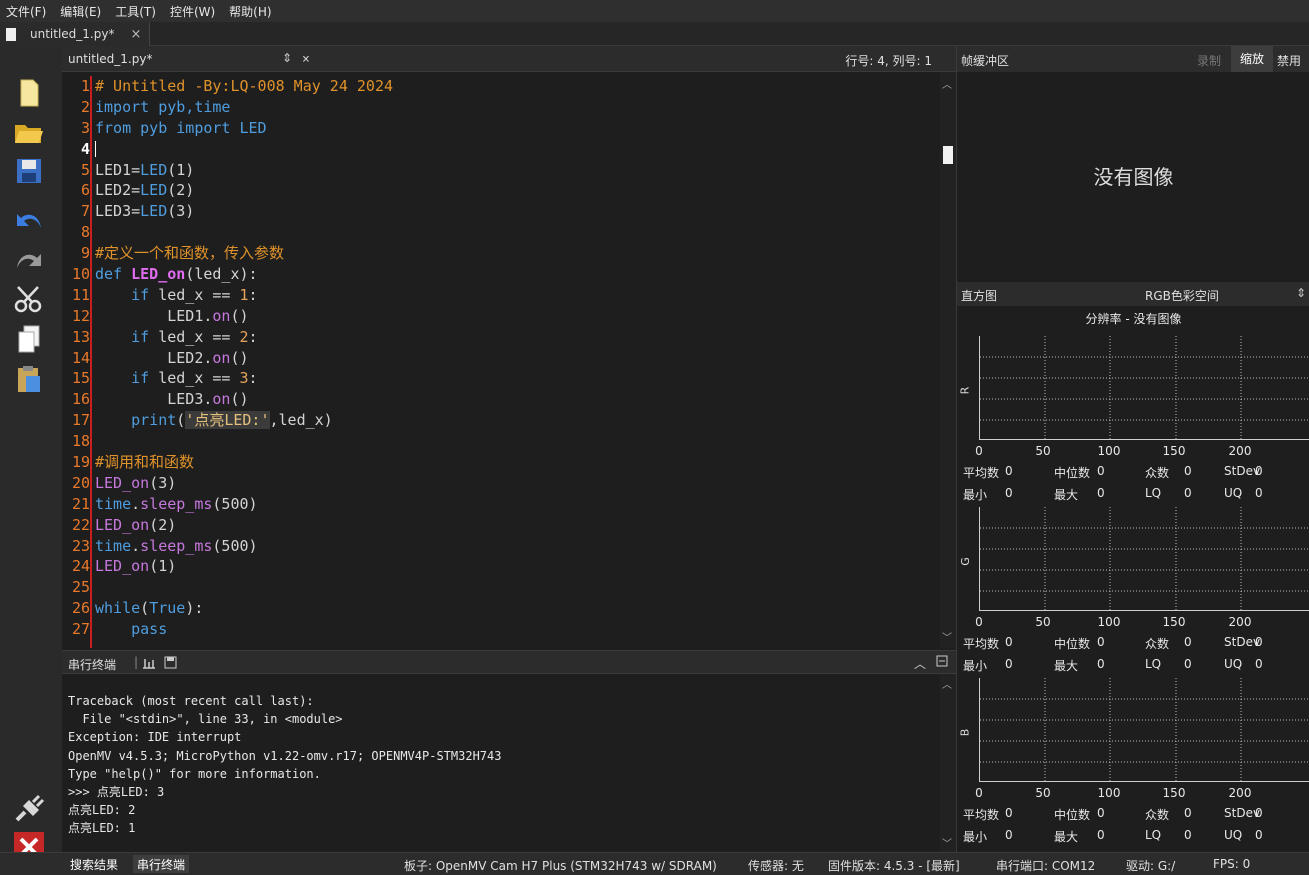 The image size is (1309, 875). I want to click on terminal-line: Type "help()" for more information., so click(194, 773).